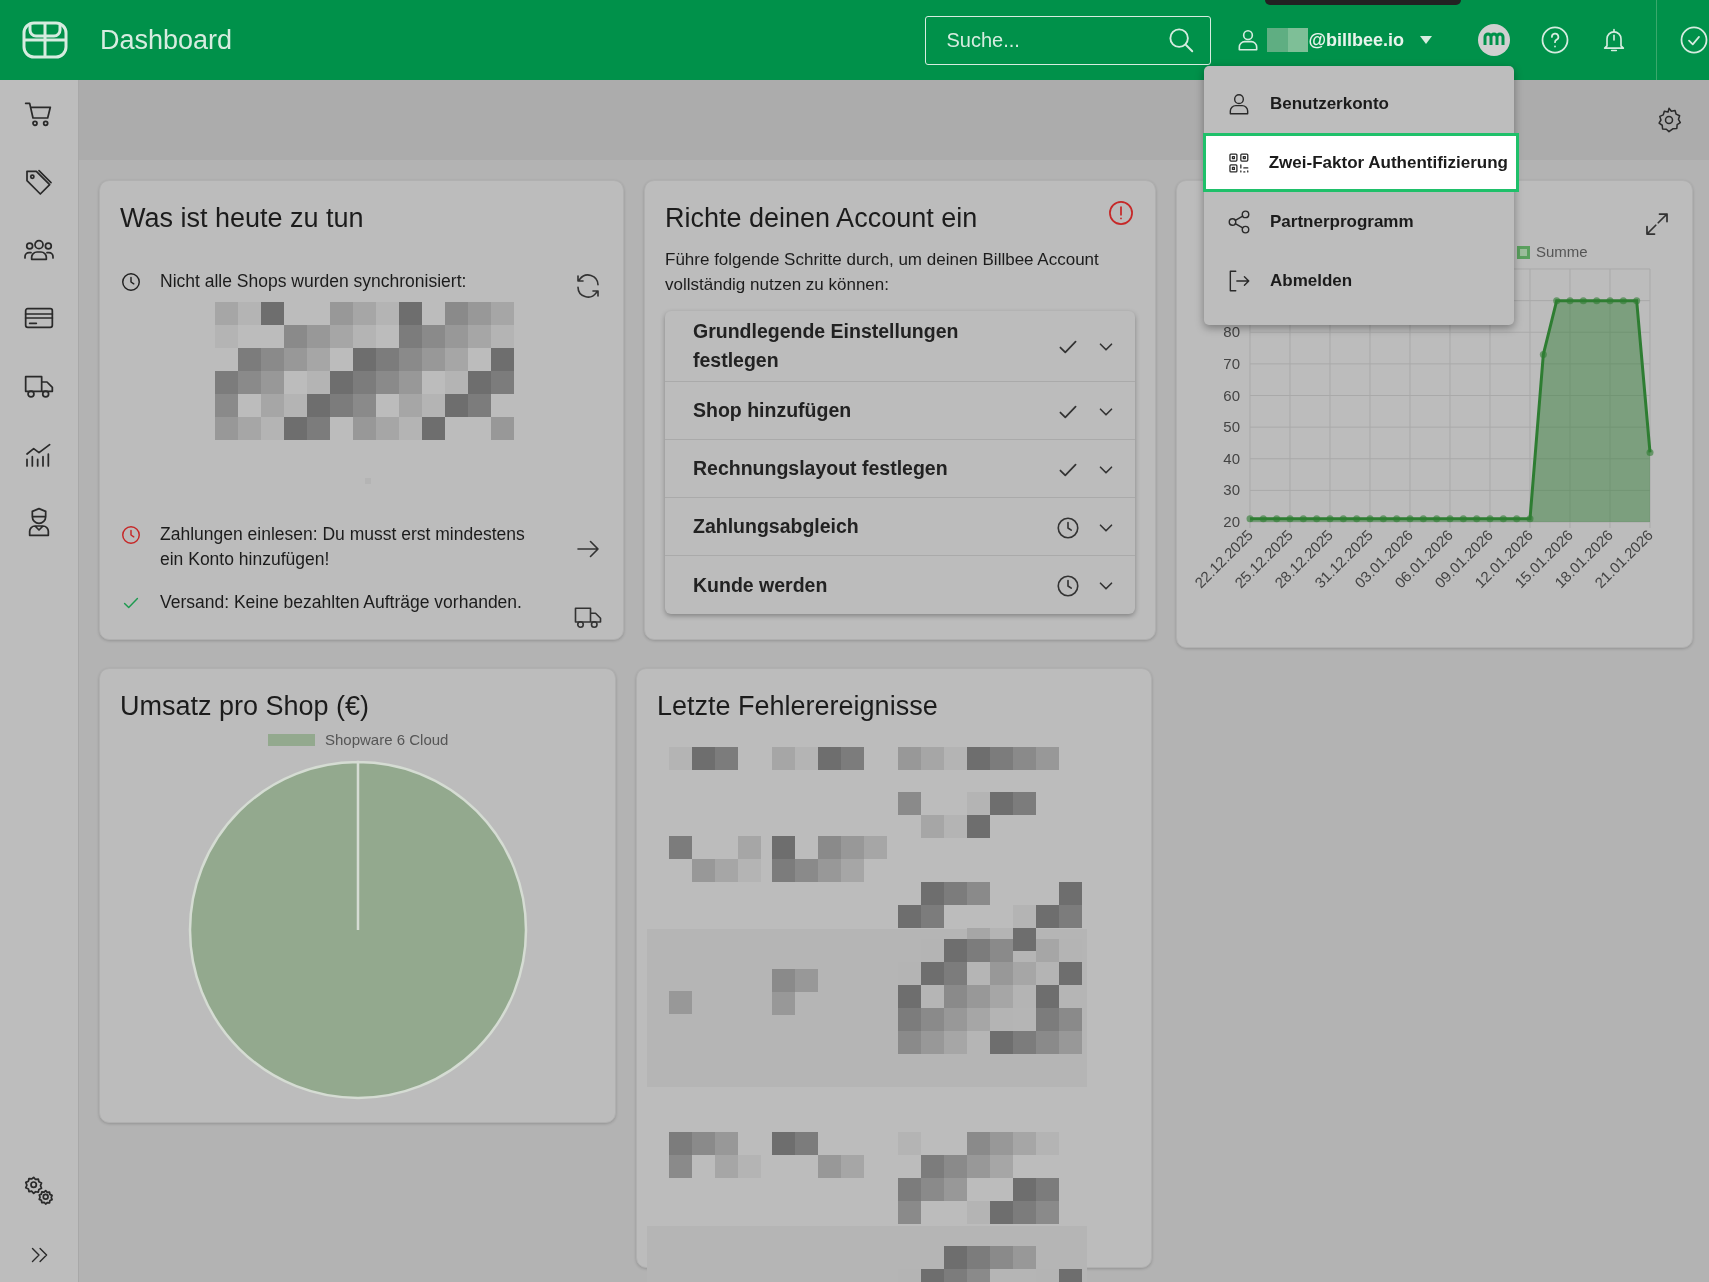 Image resolution: width=1709 pixels, height=1282 pixels. What do you see at coordinates (900, 346) in the screenshot?
I see `setup-step: Grundlegende Einstellungen festlegen` at bounding box center [900, 346].